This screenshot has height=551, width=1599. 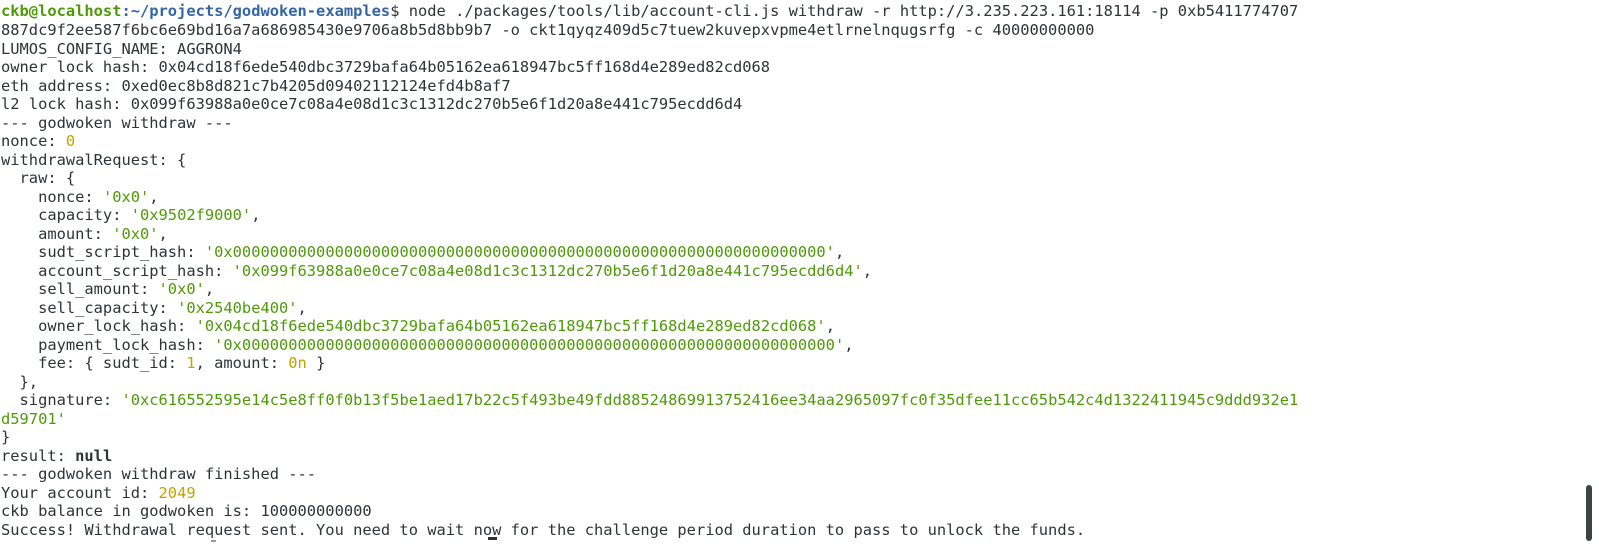 I want to click on fee-suffix: }, so click(x=316, y=363).